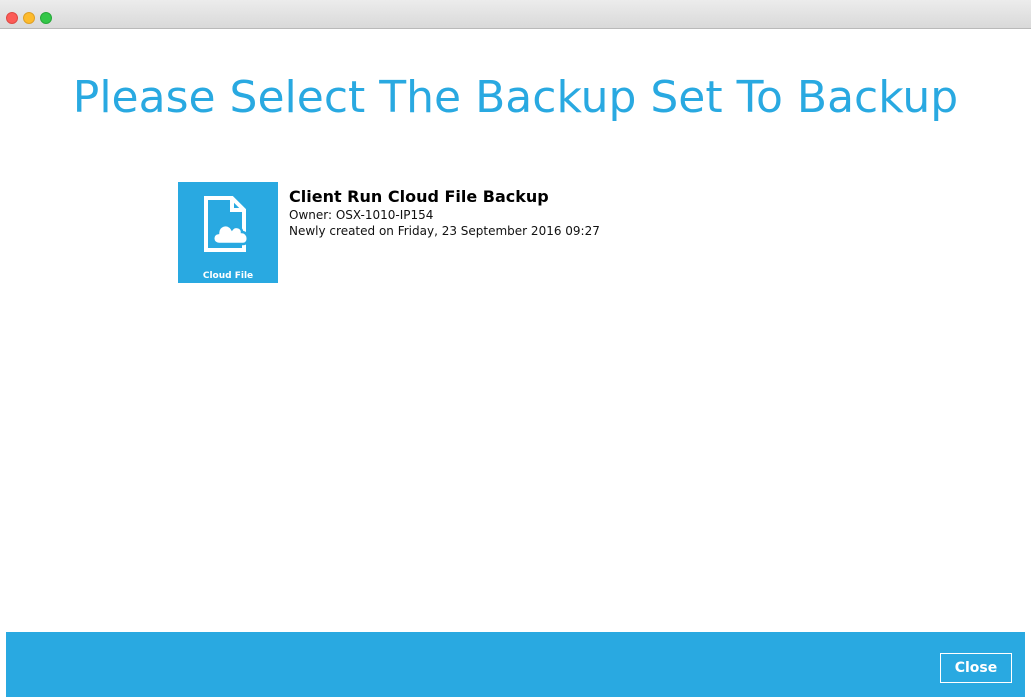 Image resolution: width=1031 pixels, height=697 pixels. What do you see at coordinates (12, 18) in the screenshot?
I see `window-close-button` at bounding box center [12, 18].